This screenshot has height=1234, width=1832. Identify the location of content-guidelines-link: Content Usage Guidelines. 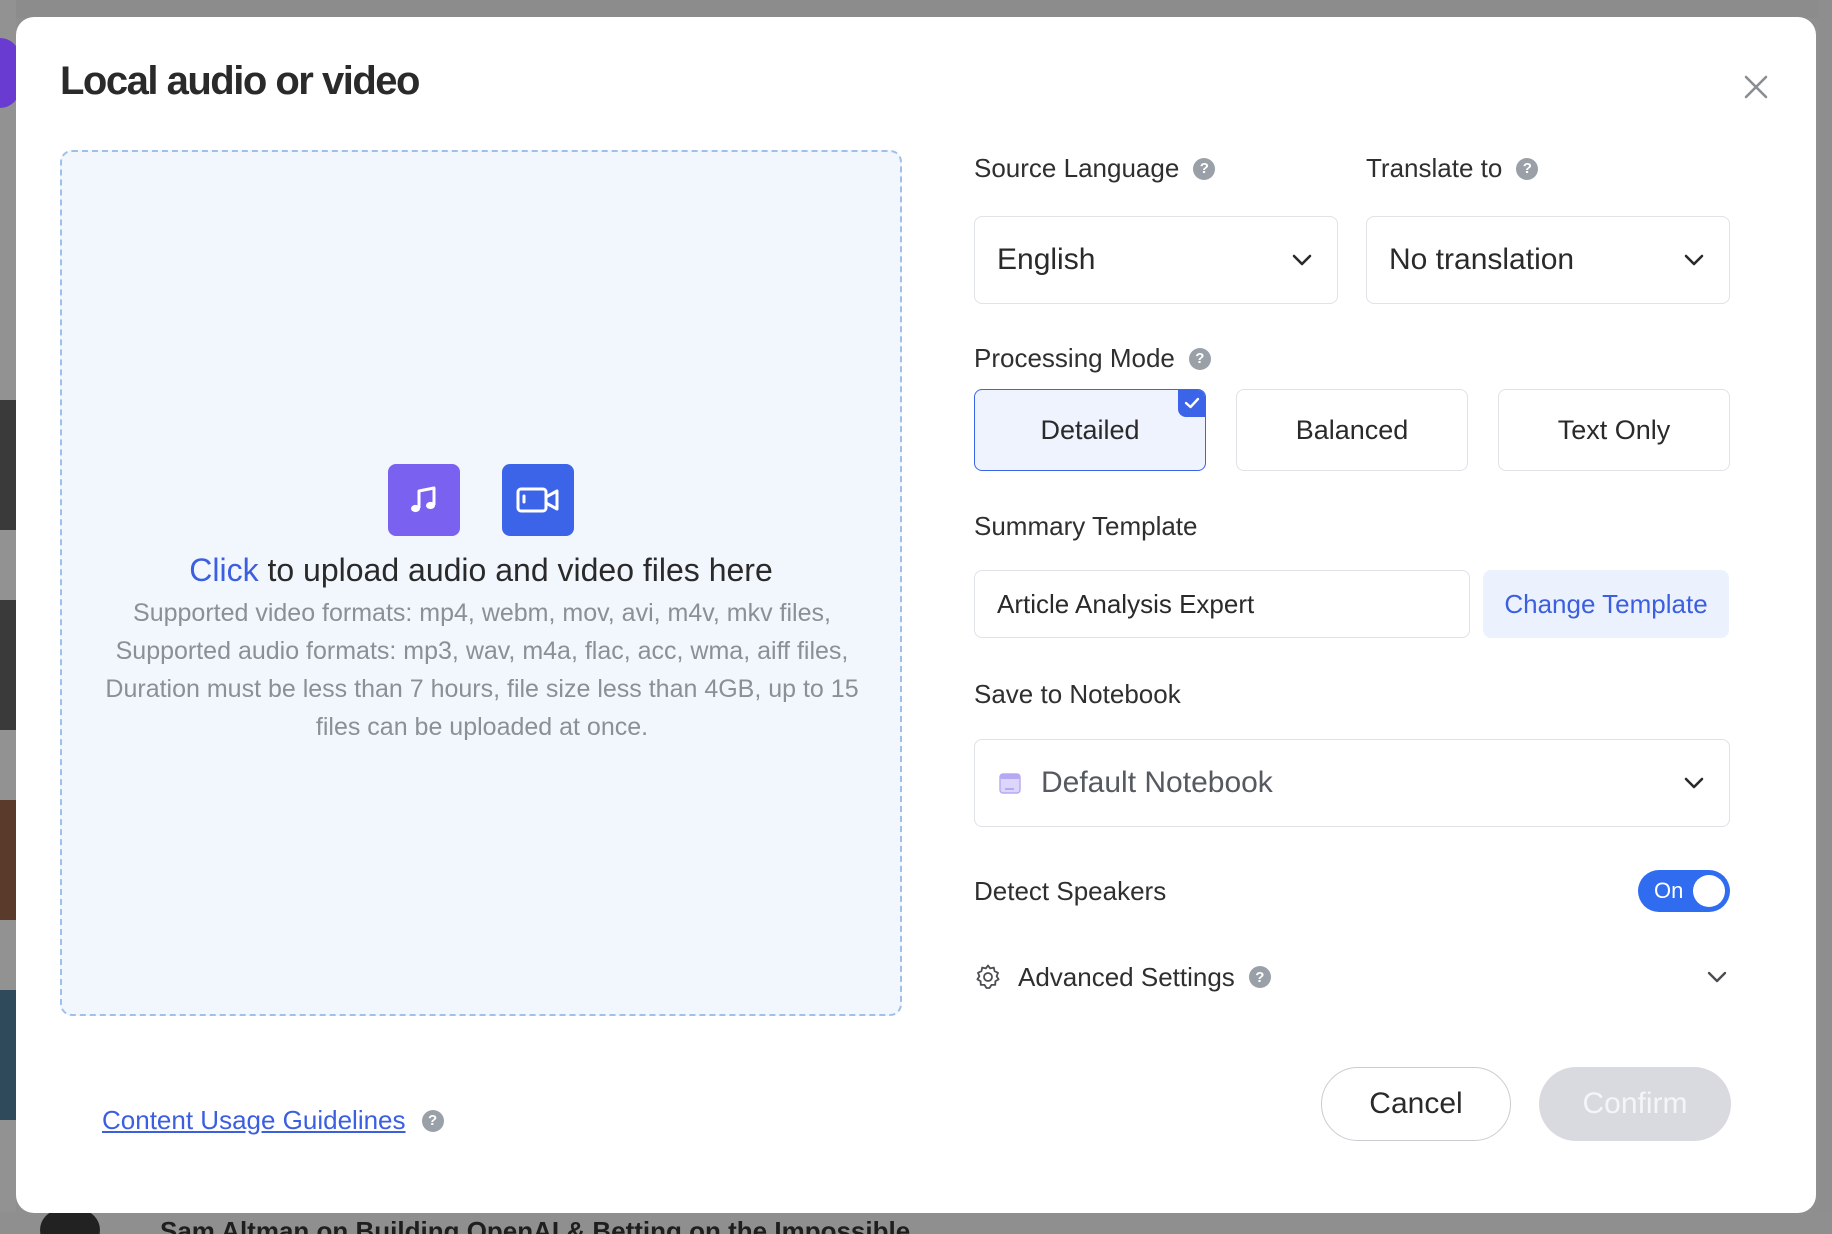
(254, 1120).